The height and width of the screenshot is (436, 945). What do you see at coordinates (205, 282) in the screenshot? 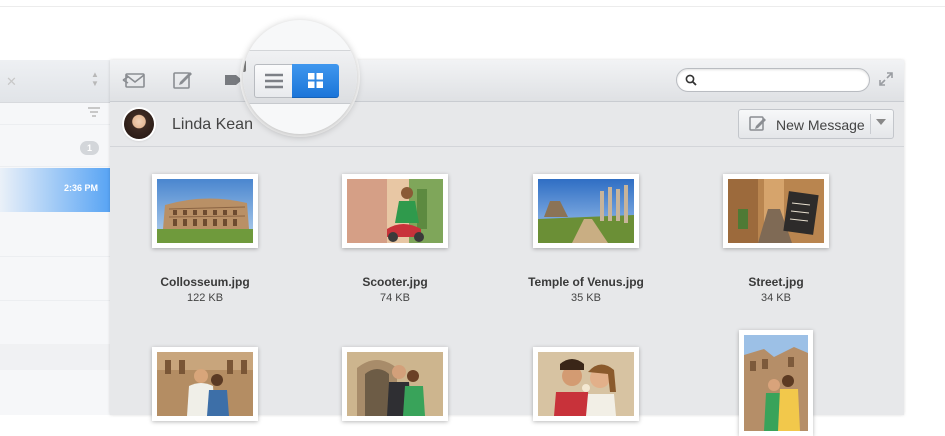
I see `file-name: Collosseum.jpg` at bounding box center [205, 282].